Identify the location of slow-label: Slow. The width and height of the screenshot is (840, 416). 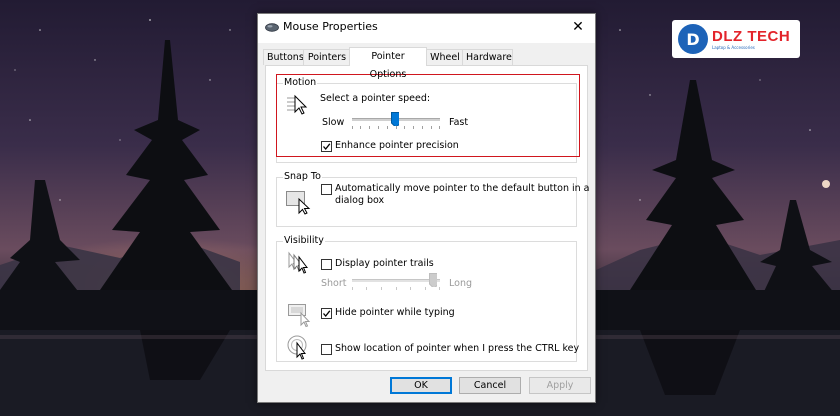
(333, 122).